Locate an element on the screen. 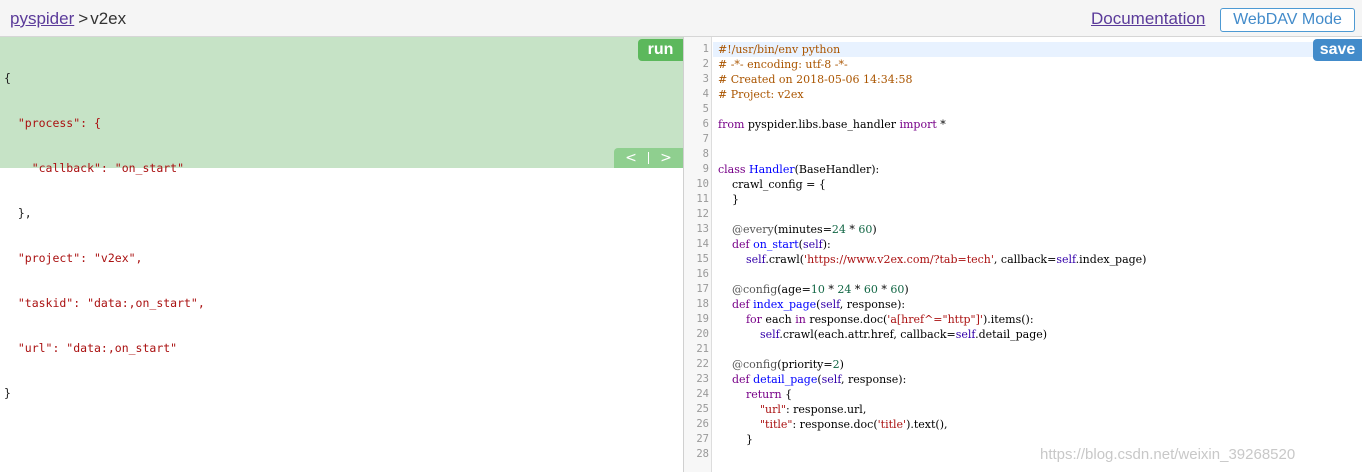 This screenshot has height=472, width=1362. line-number: 28 is located at coordinates (702, 454).